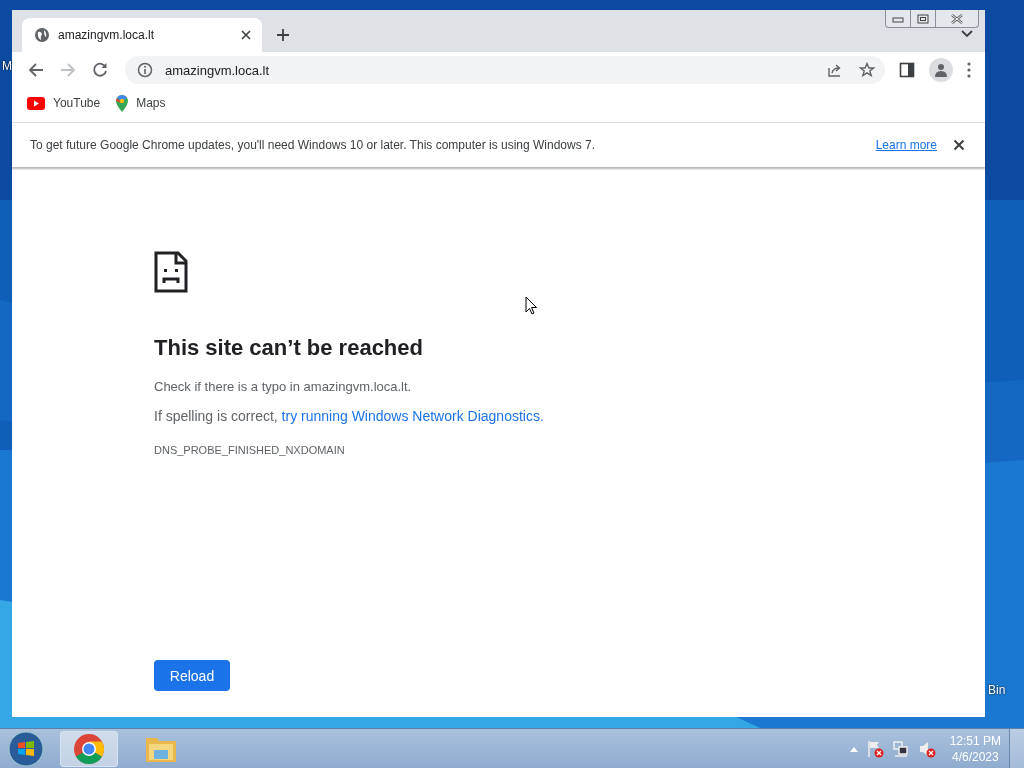  I want to click on chevron-down-icon, so click(967, 34).